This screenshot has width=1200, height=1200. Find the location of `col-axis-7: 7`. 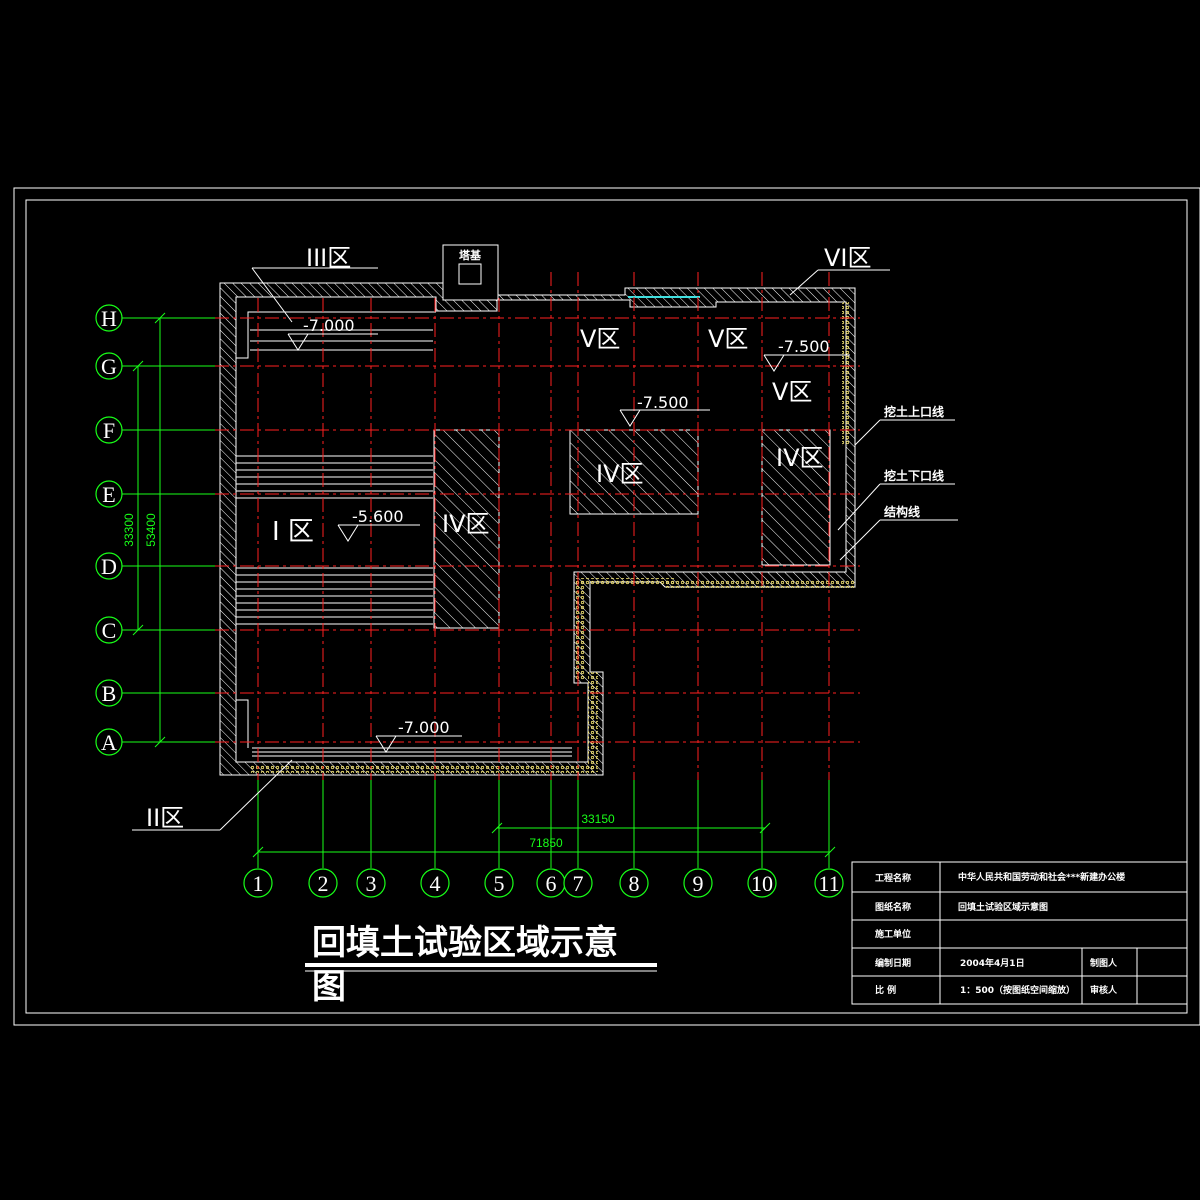

col-axis-7: 7 is located at coordinates (578, 883).